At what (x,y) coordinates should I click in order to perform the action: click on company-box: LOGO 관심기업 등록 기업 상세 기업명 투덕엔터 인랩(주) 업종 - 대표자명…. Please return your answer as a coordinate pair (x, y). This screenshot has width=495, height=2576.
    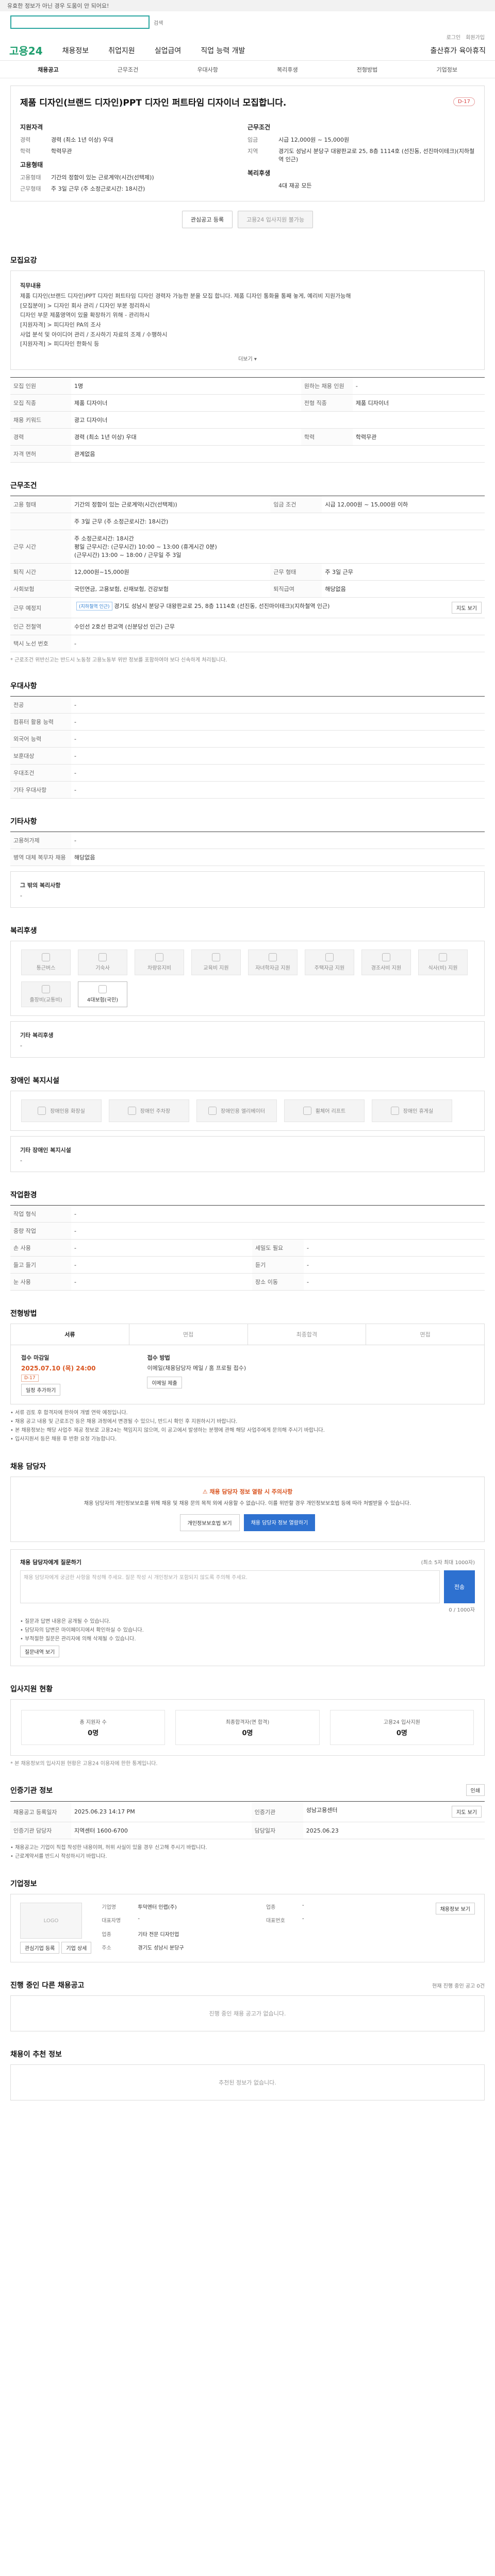
    Looking at the image, I should click on (247, 1928).